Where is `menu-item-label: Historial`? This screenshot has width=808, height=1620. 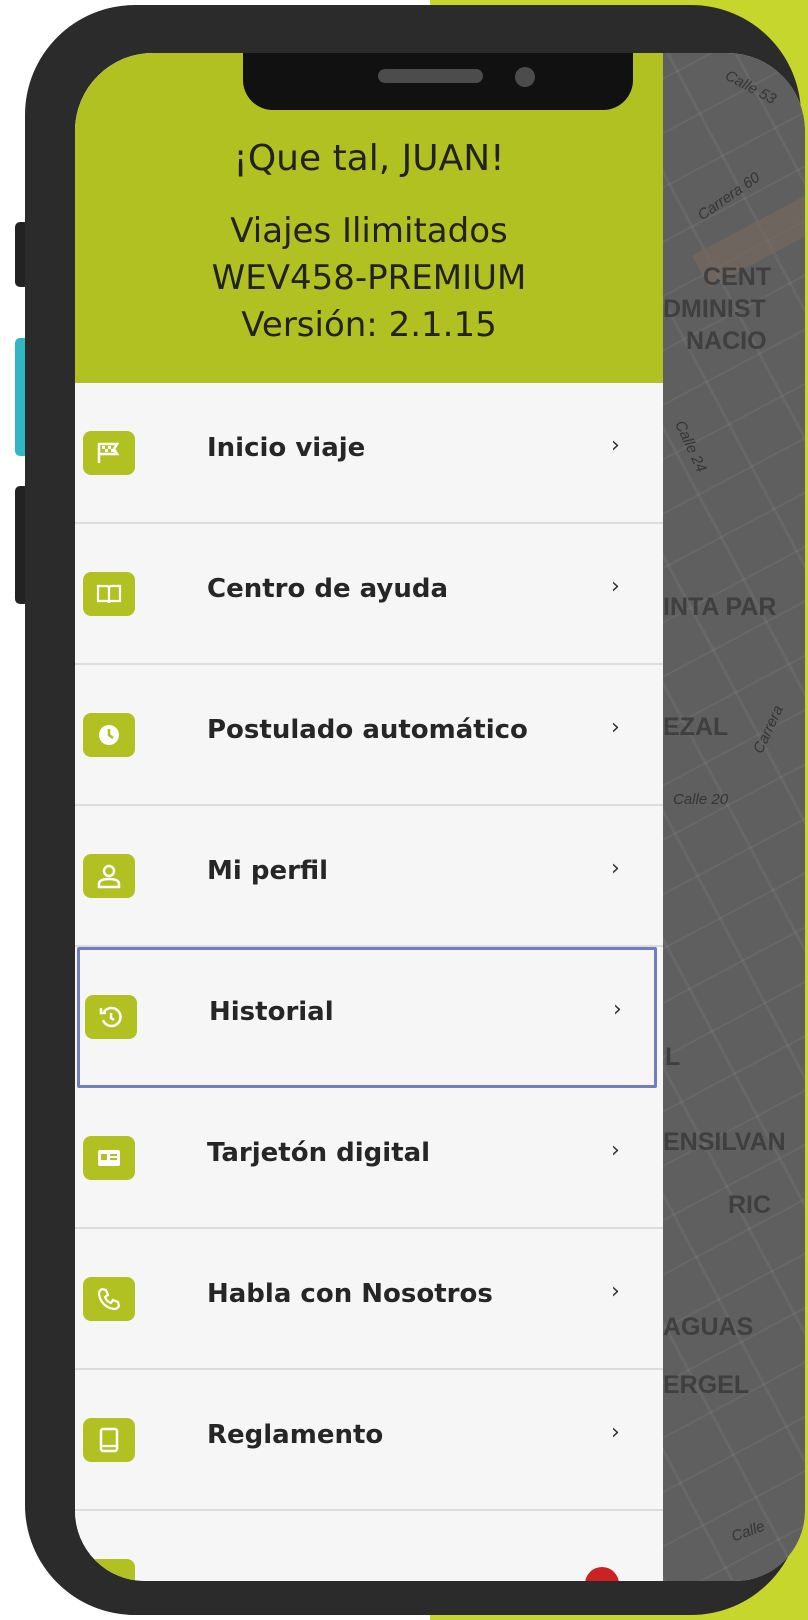 menu-item-label: Historial is located at coordinates (271, 1012).